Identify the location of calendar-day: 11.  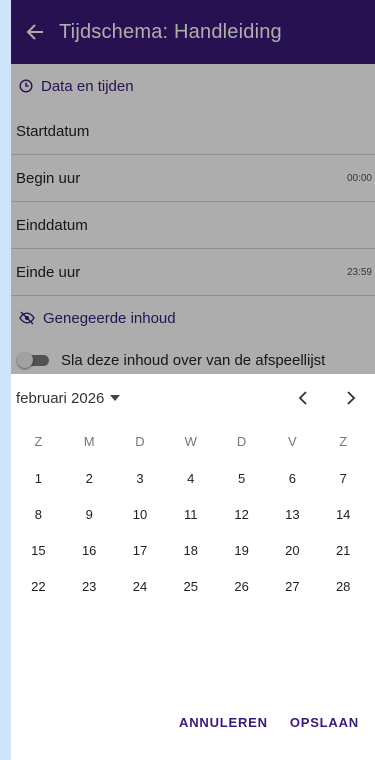
(190, 514).